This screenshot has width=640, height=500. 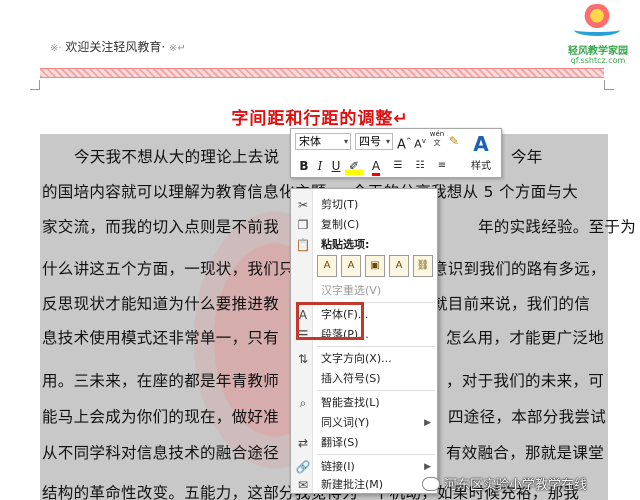 I want to click on menu-item-new-comment: ✉ 新建批注(M), so click(x=364, y=485).